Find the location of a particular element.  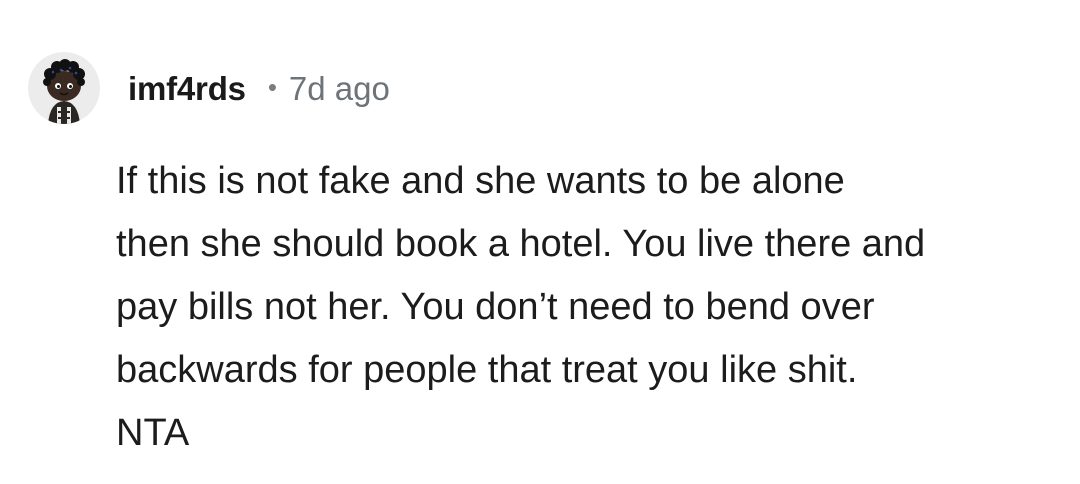

avatar is located at coordinates (64, 88).